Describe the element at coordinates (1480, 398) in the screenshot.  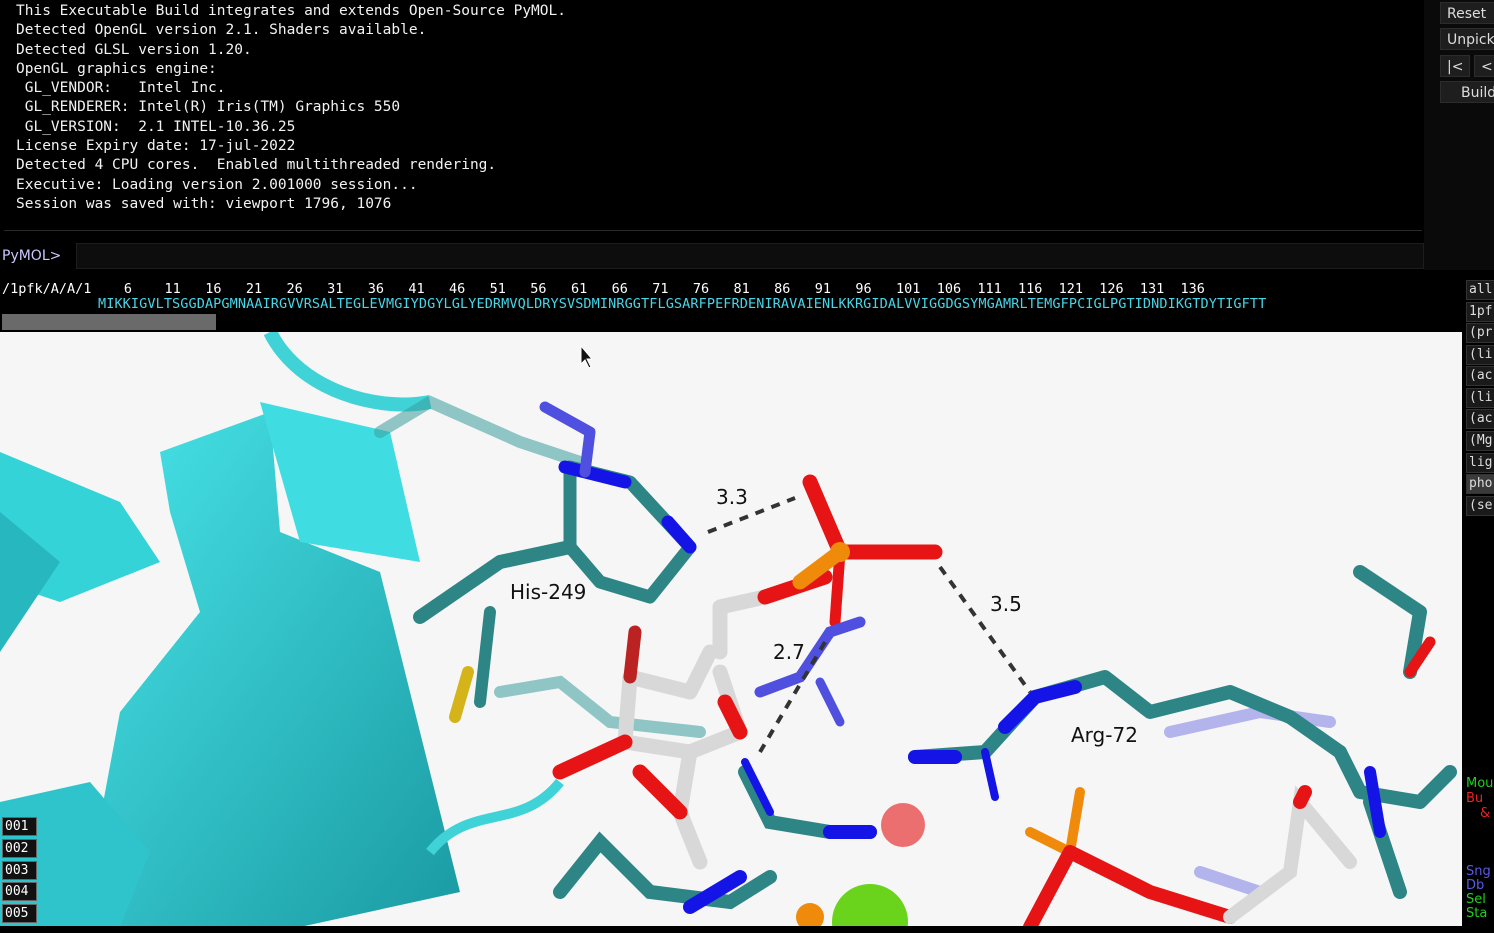
I see `object-sel-4: (li` at that location.